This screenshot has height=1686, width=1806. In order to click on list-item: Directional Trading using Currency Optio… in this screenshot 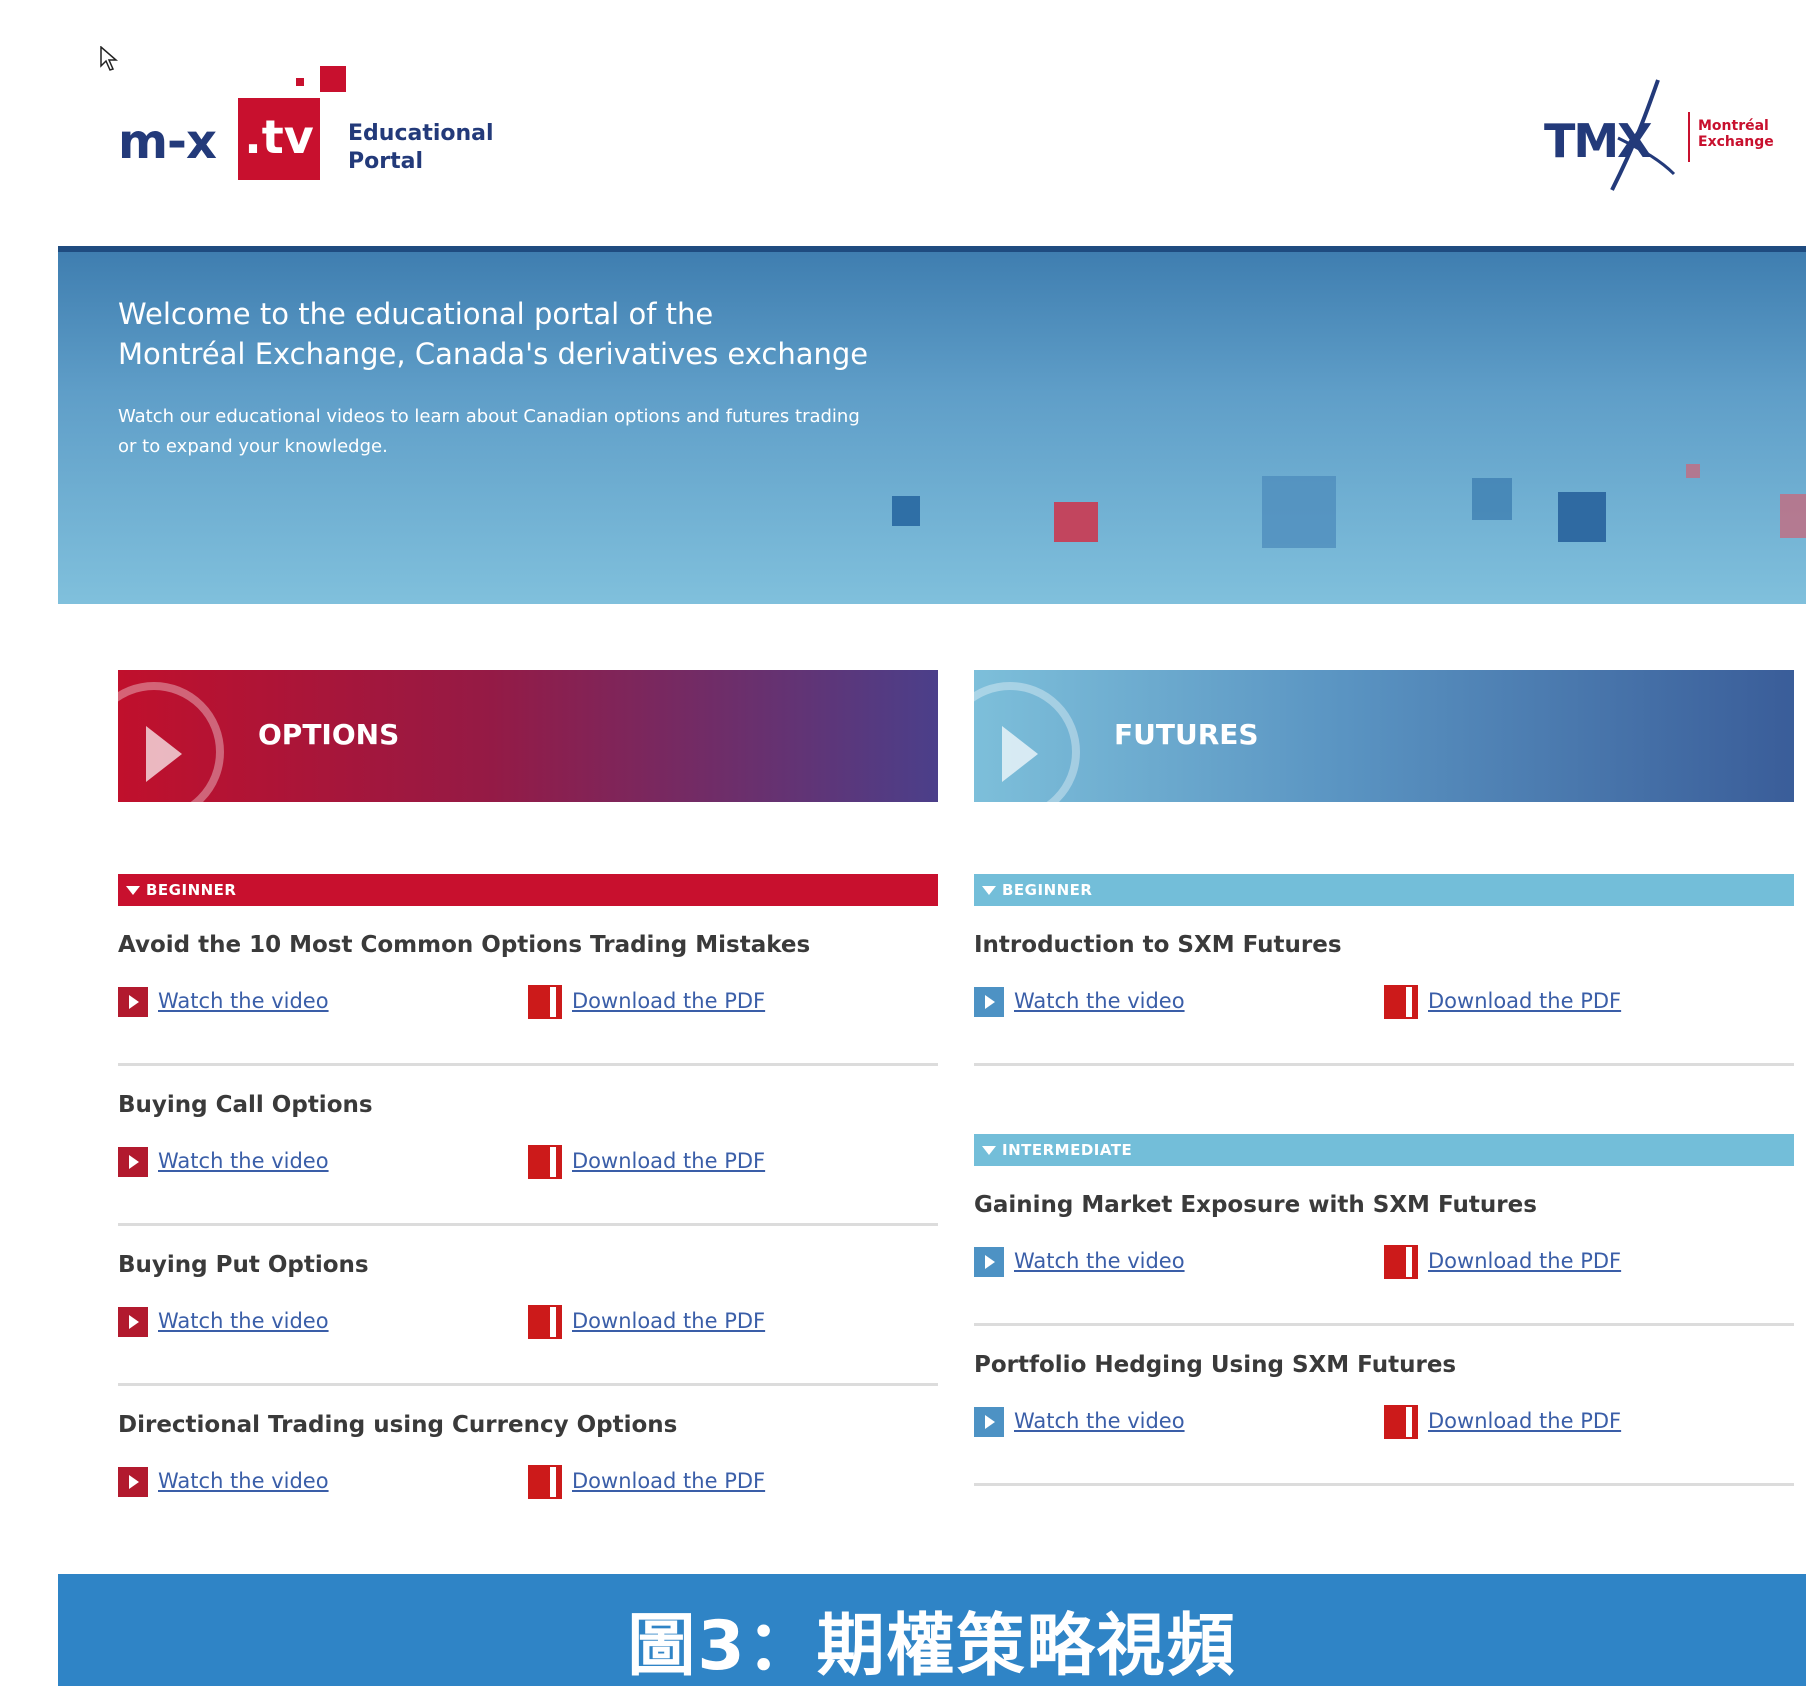, I will do `click(528, 1451)`.